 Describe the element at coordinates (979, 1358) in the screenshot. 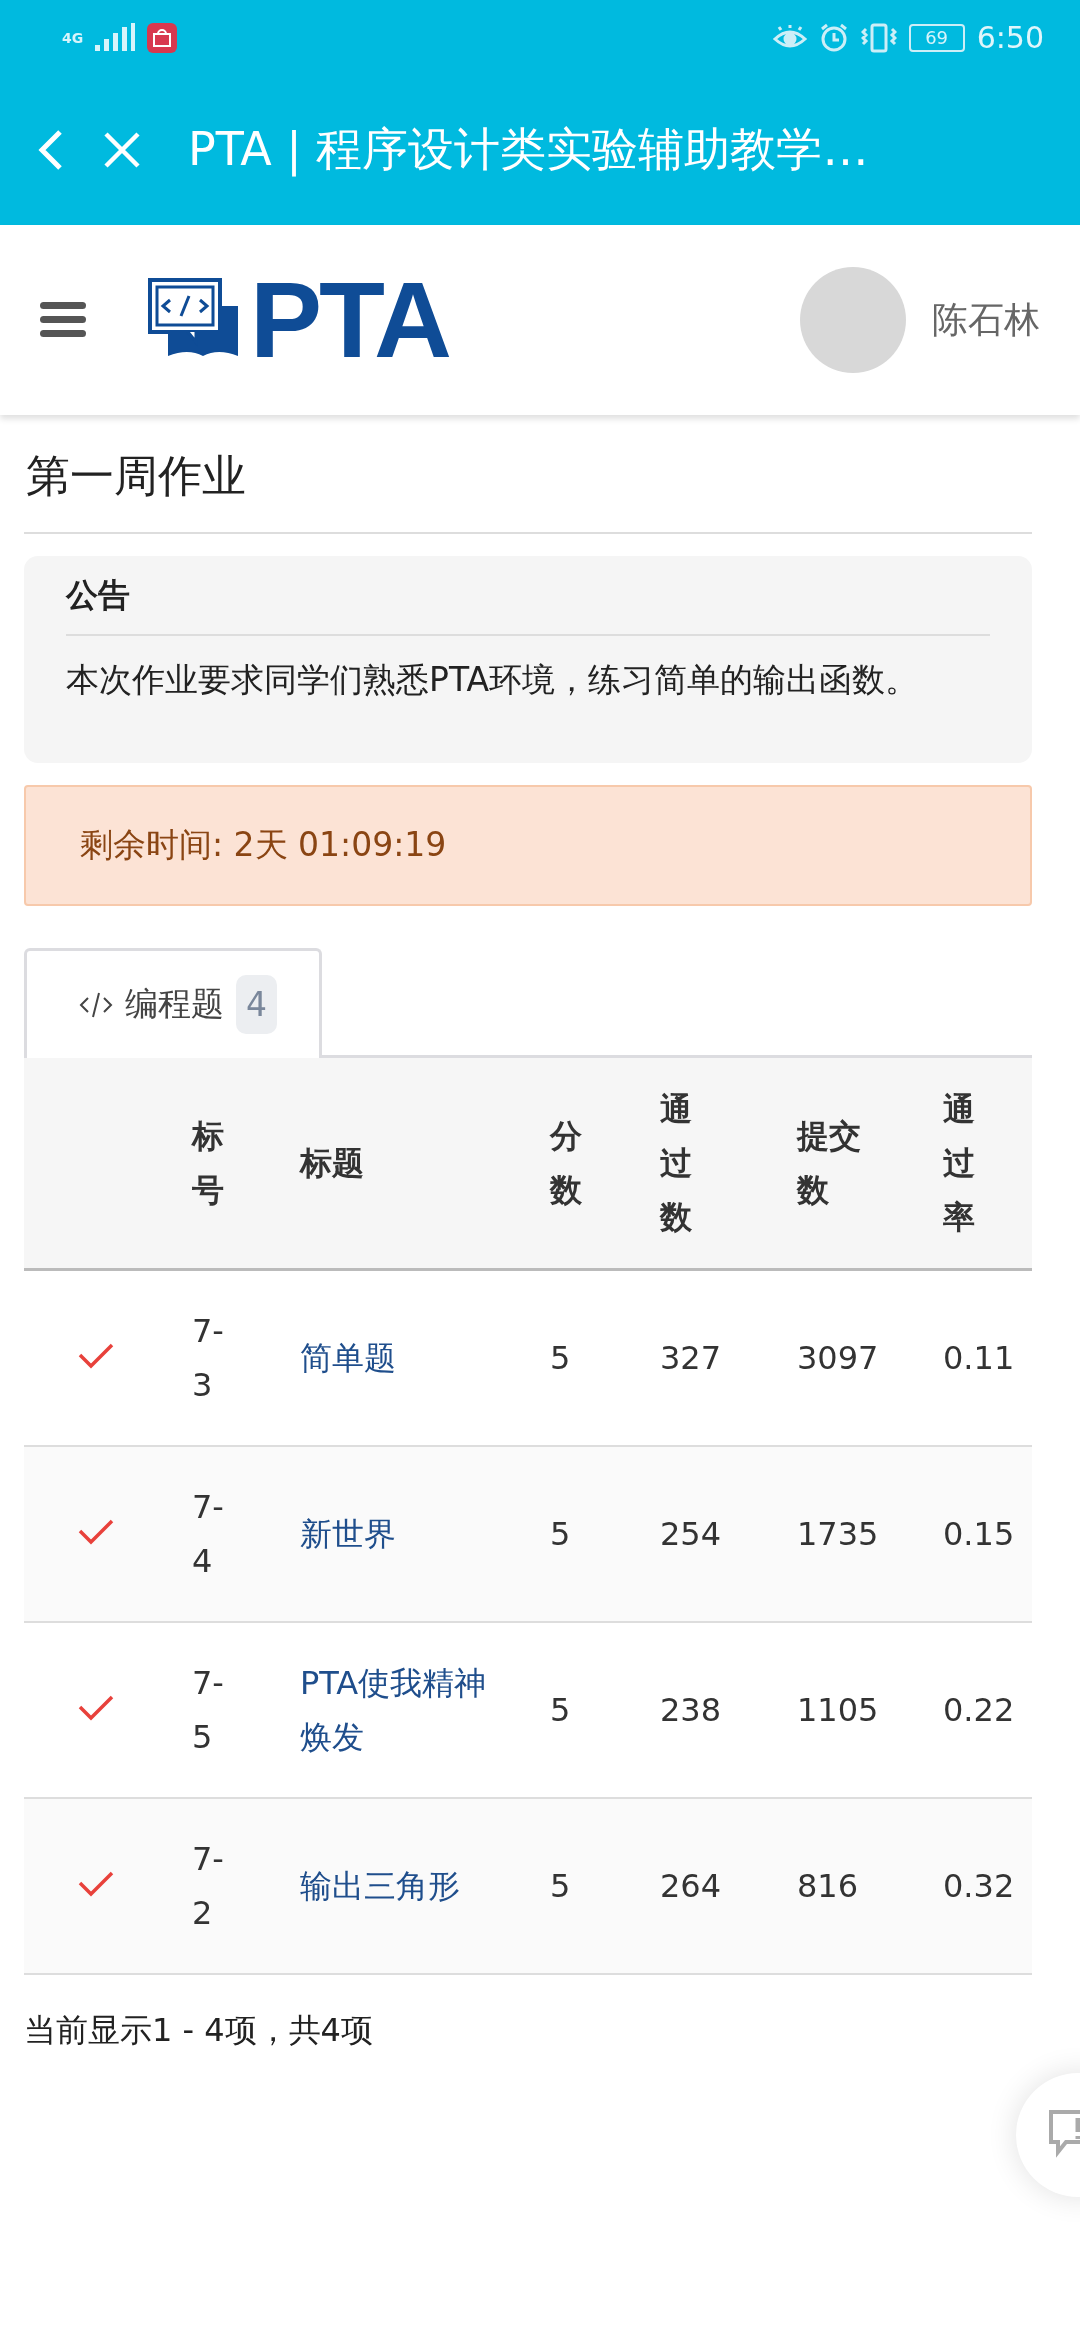

I see `table-cell: 0.11` at that location.